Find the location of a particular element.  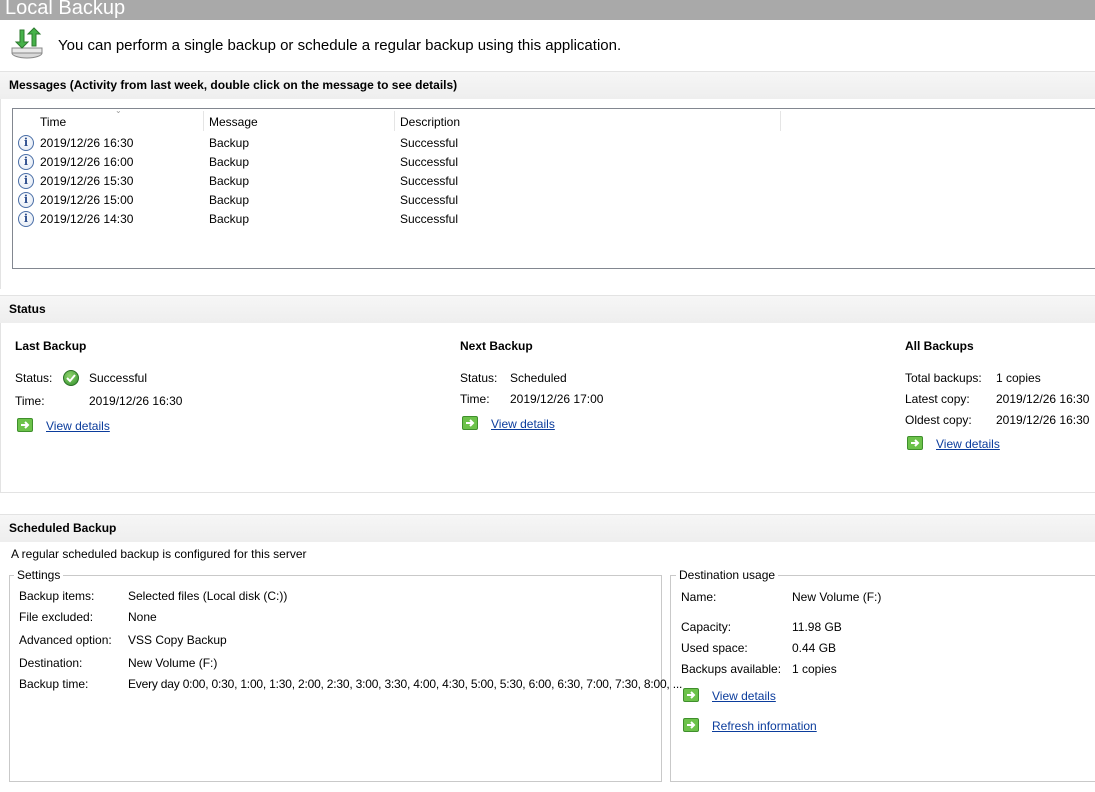

column-header-time: Time is located at coordinates (53, 121).